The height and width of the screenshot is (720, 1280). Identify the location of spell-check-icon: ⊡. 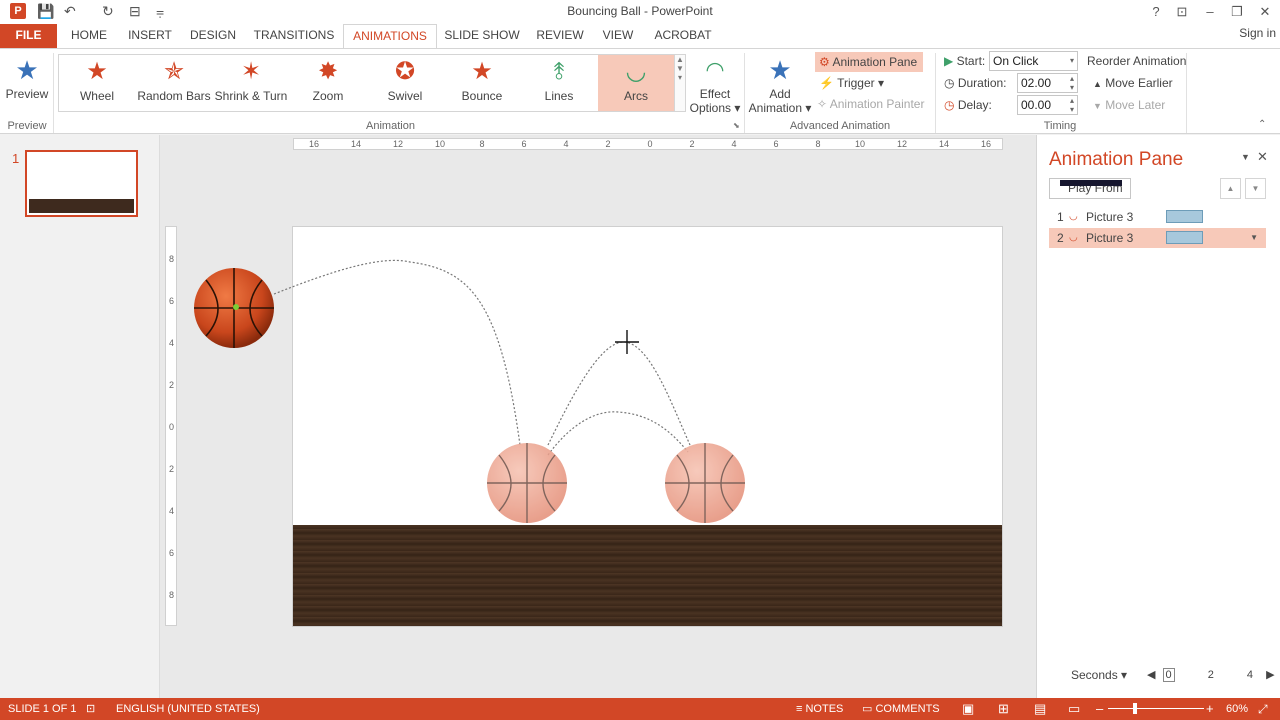
(90, 709).